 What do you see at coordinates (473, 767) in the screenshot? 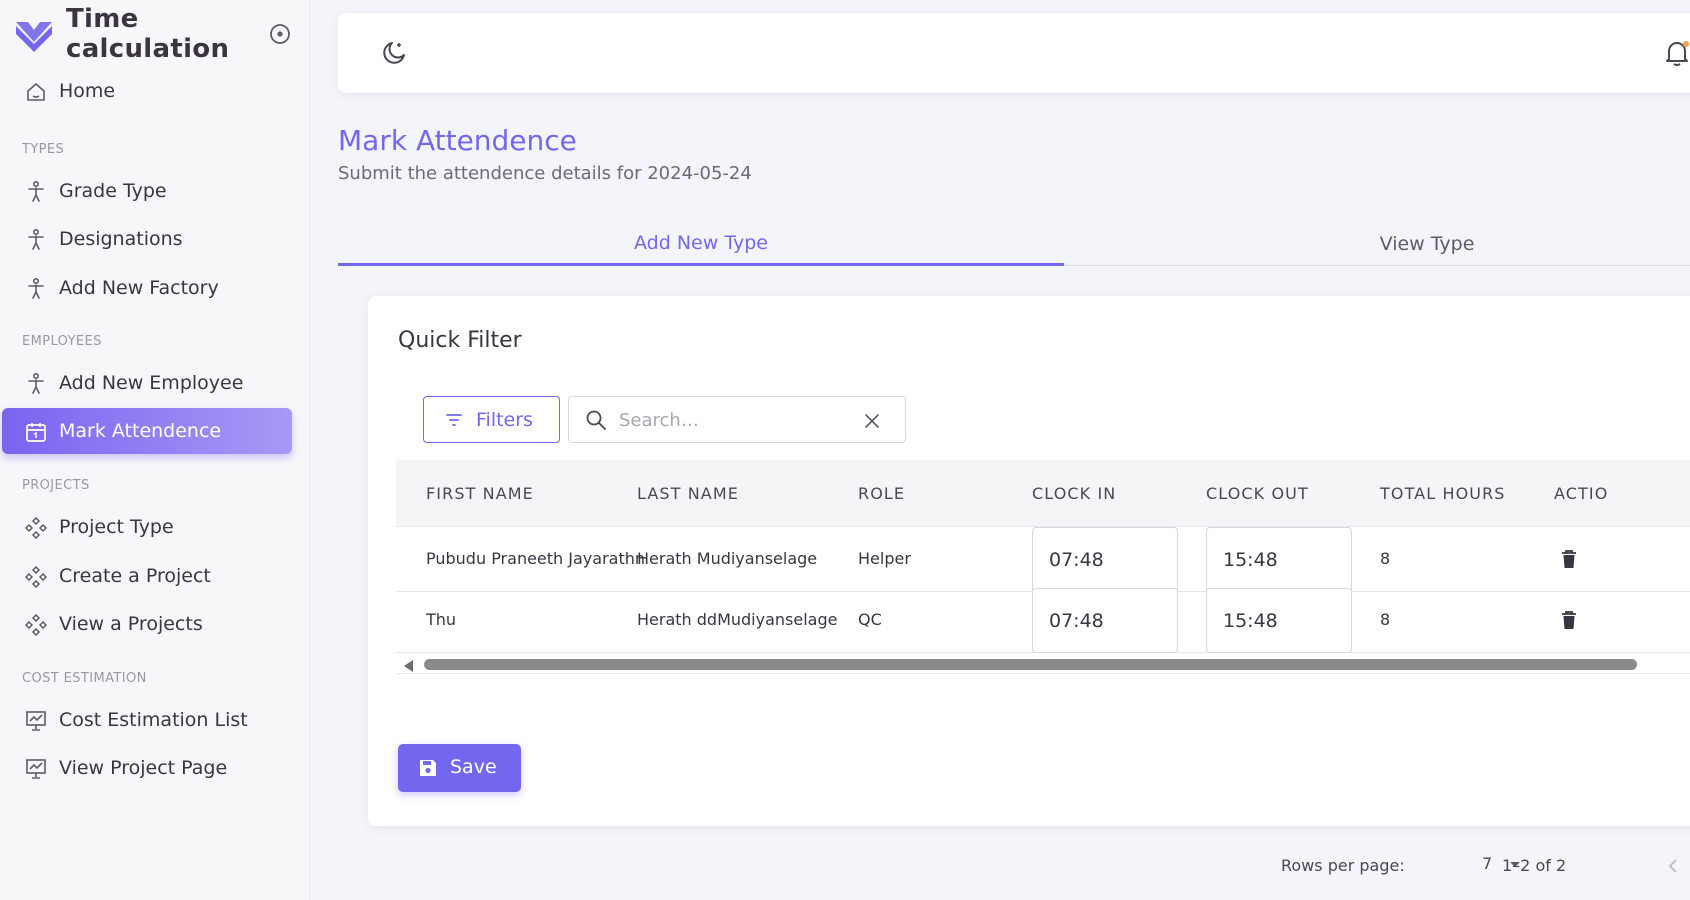
I see `save-label: Save` at bounding box center [473, 767].